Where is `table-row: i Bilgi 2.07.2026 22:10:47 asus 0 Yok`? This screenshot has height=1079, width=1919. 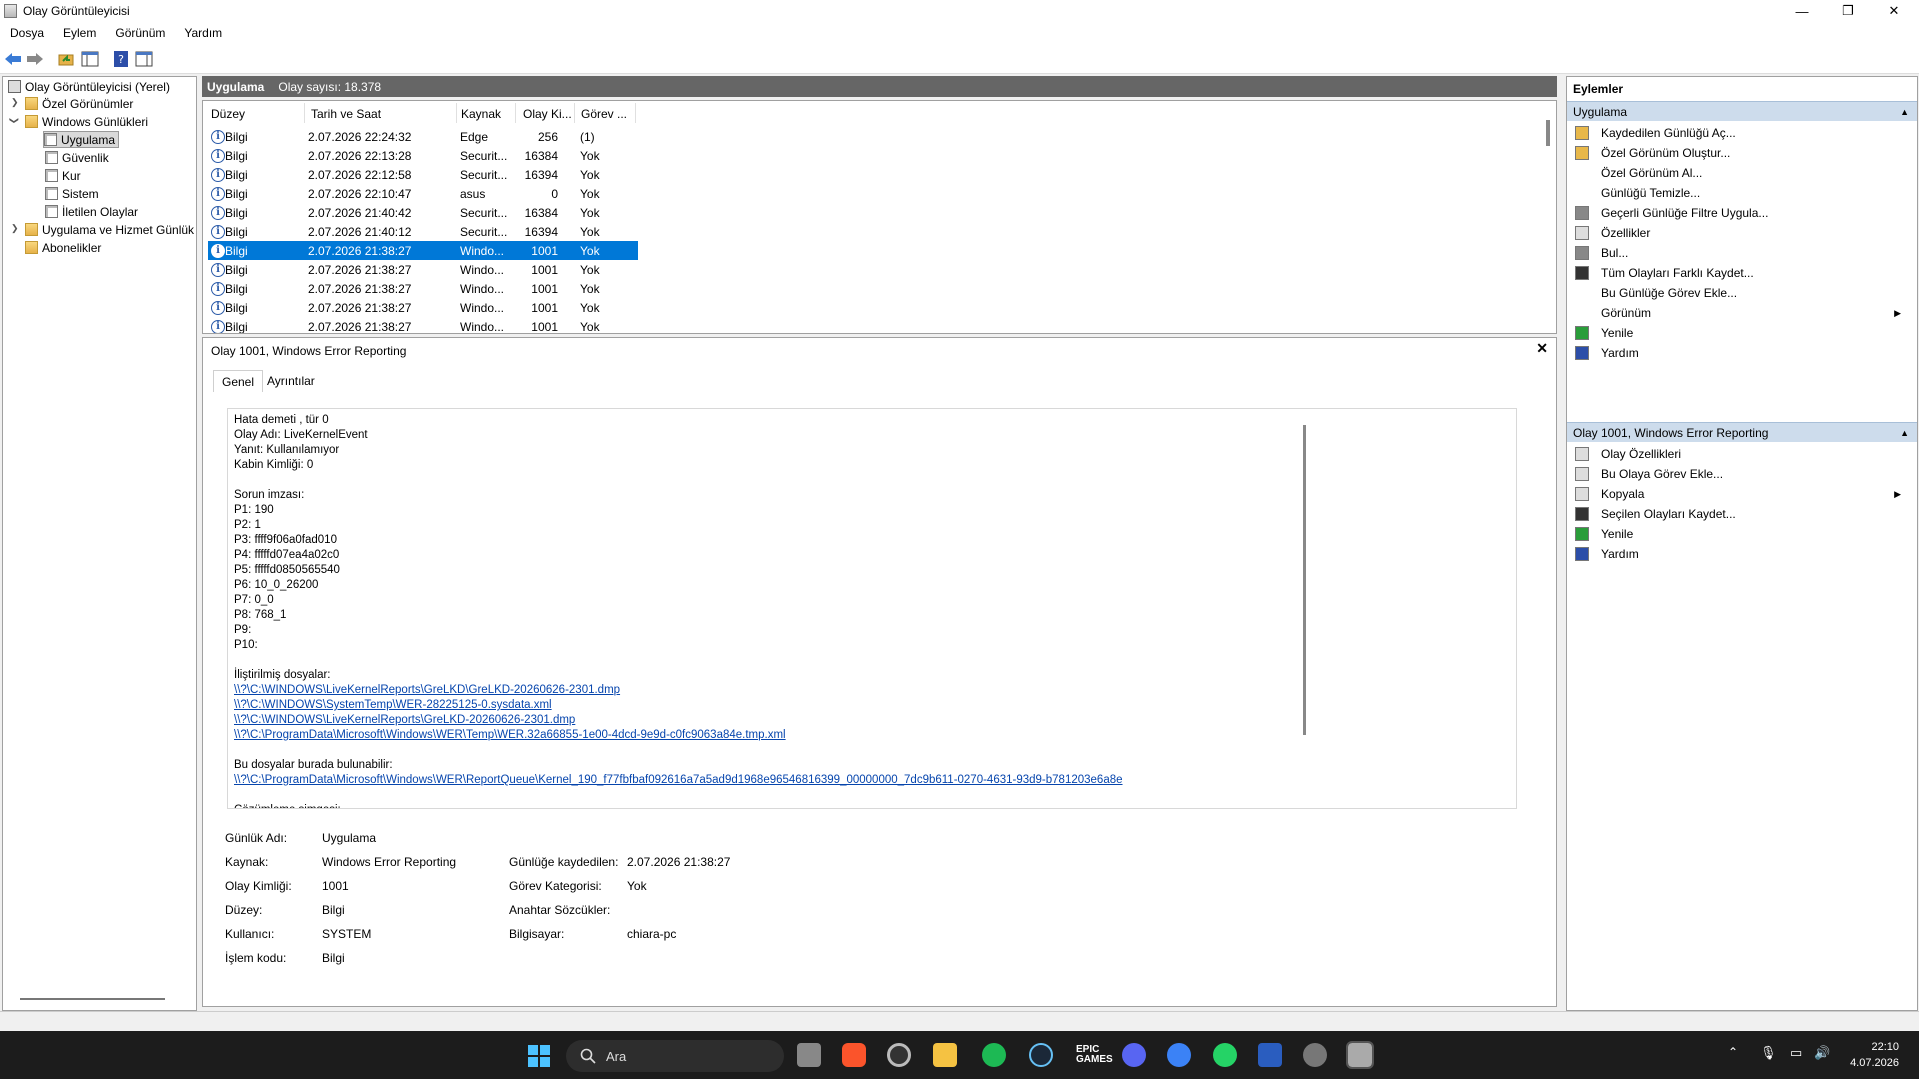 table-row: i Bilgi 2.07.2026 22:10:47 asus 0 Yok is located at coordinates (423, 193).